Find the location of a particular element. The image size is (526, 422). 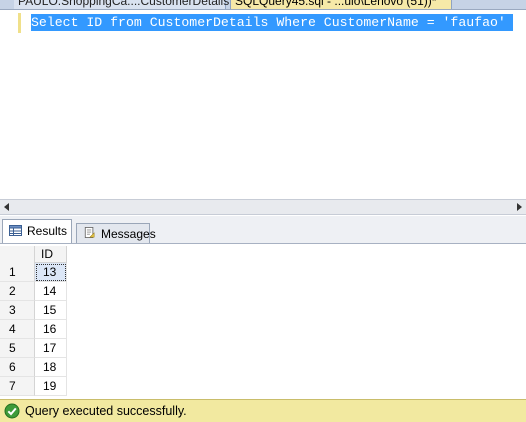

row-number: 1 is located at coordinates (17, 272).